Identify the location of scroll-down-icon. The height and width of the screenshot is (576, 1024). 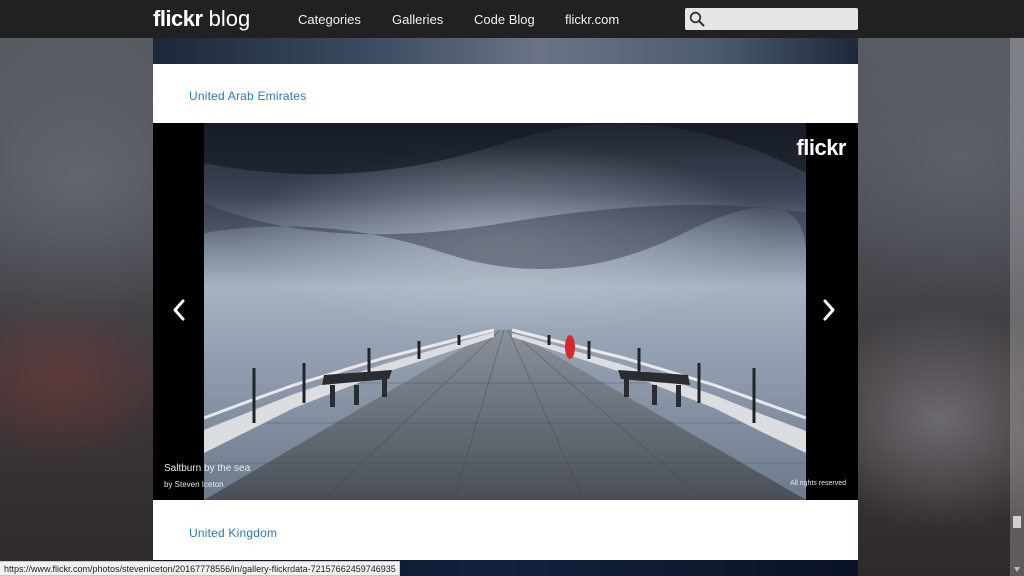
(1017, 569).